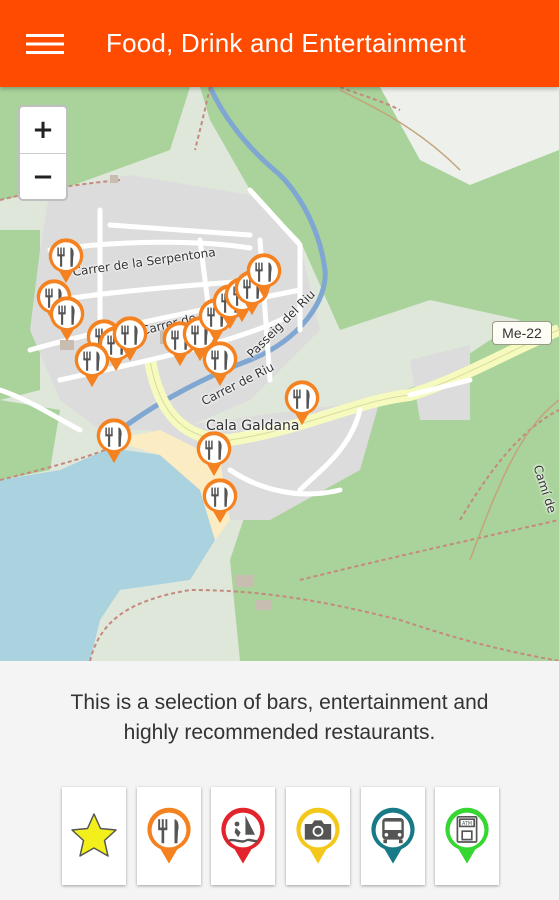  Describe the element at coordinates (286, 43) in the screenshot. I see `page-title: Food, Drink and Entertainment` at that location.